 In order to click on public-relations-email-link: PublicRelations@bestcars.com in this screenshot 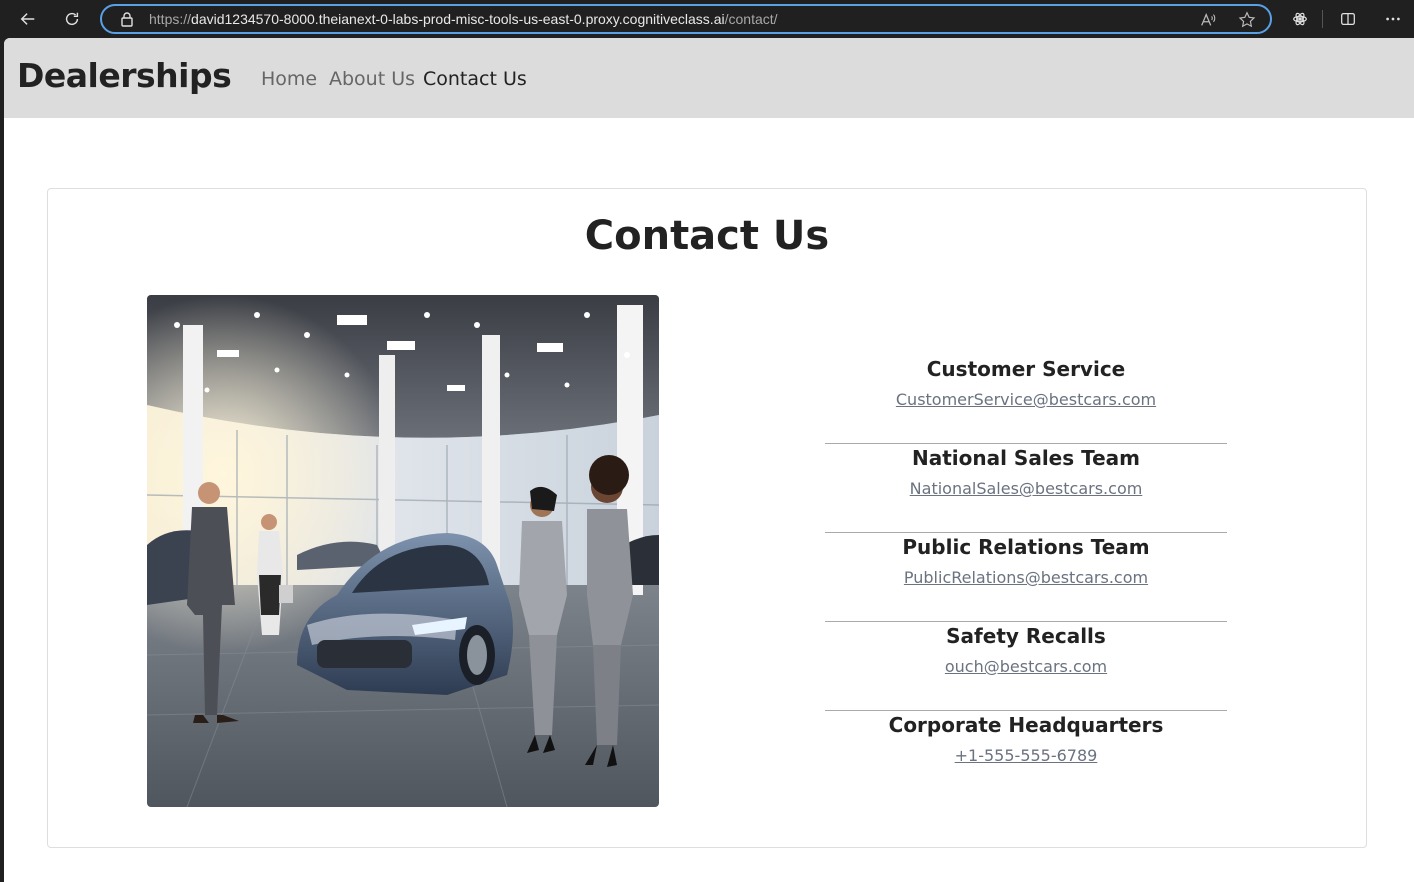, I will do `click(1026, 577)`.